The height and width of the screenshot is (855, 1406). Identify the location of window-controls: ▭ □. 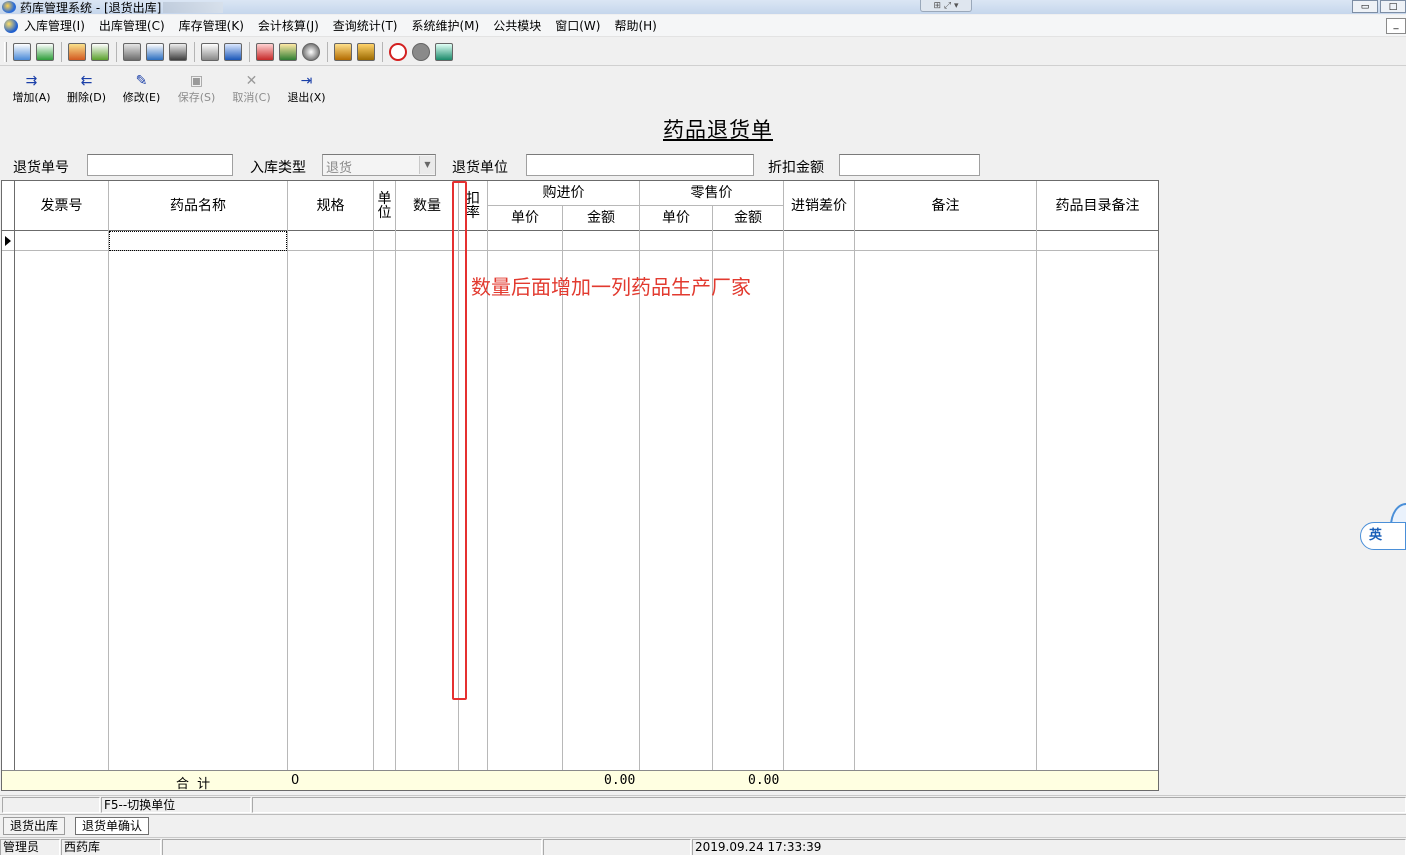
(1378, 6).